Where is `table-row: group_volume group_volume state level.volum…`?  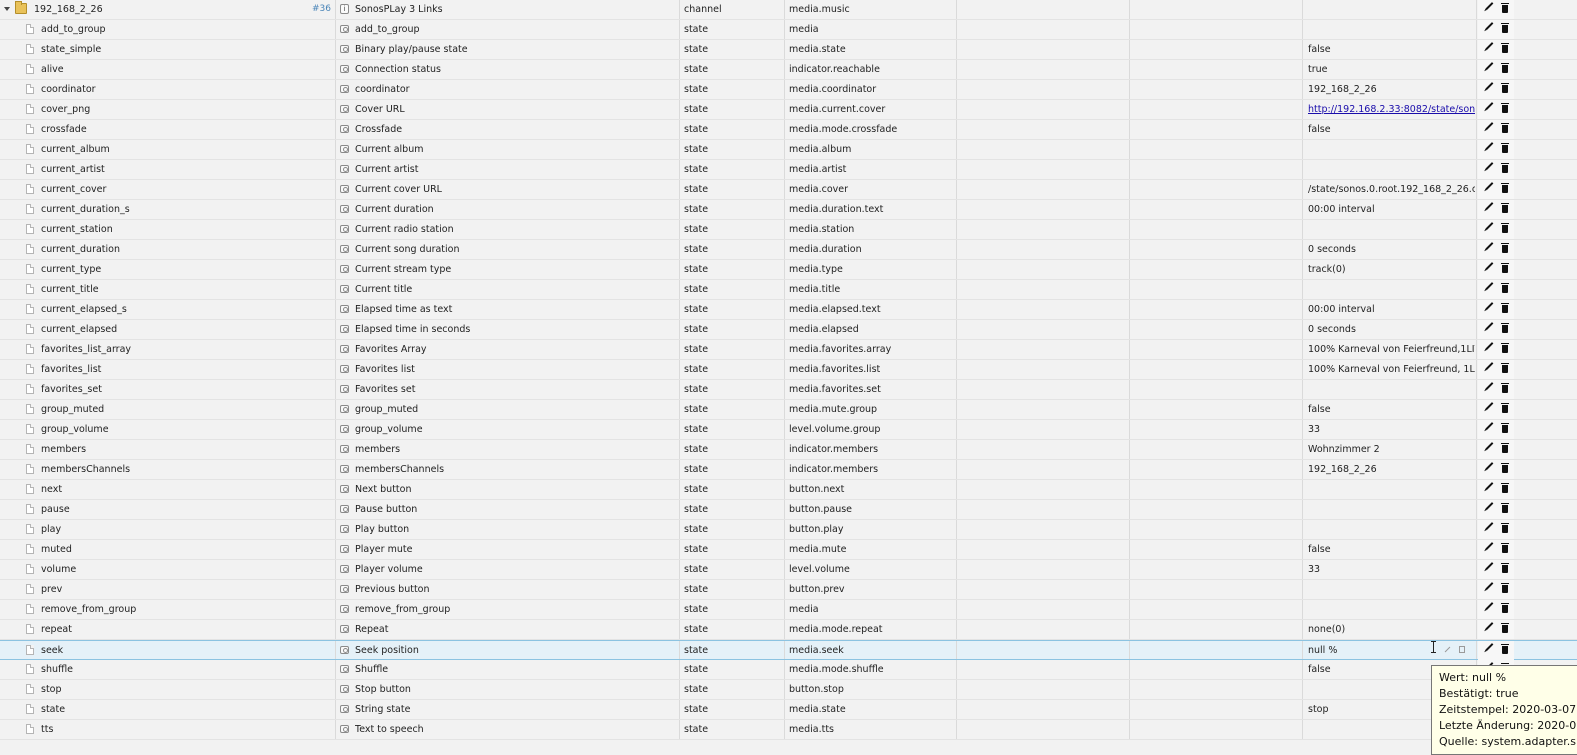
table-row: group_volume group_volume state level.volum… is located at coordinates (788, 430).